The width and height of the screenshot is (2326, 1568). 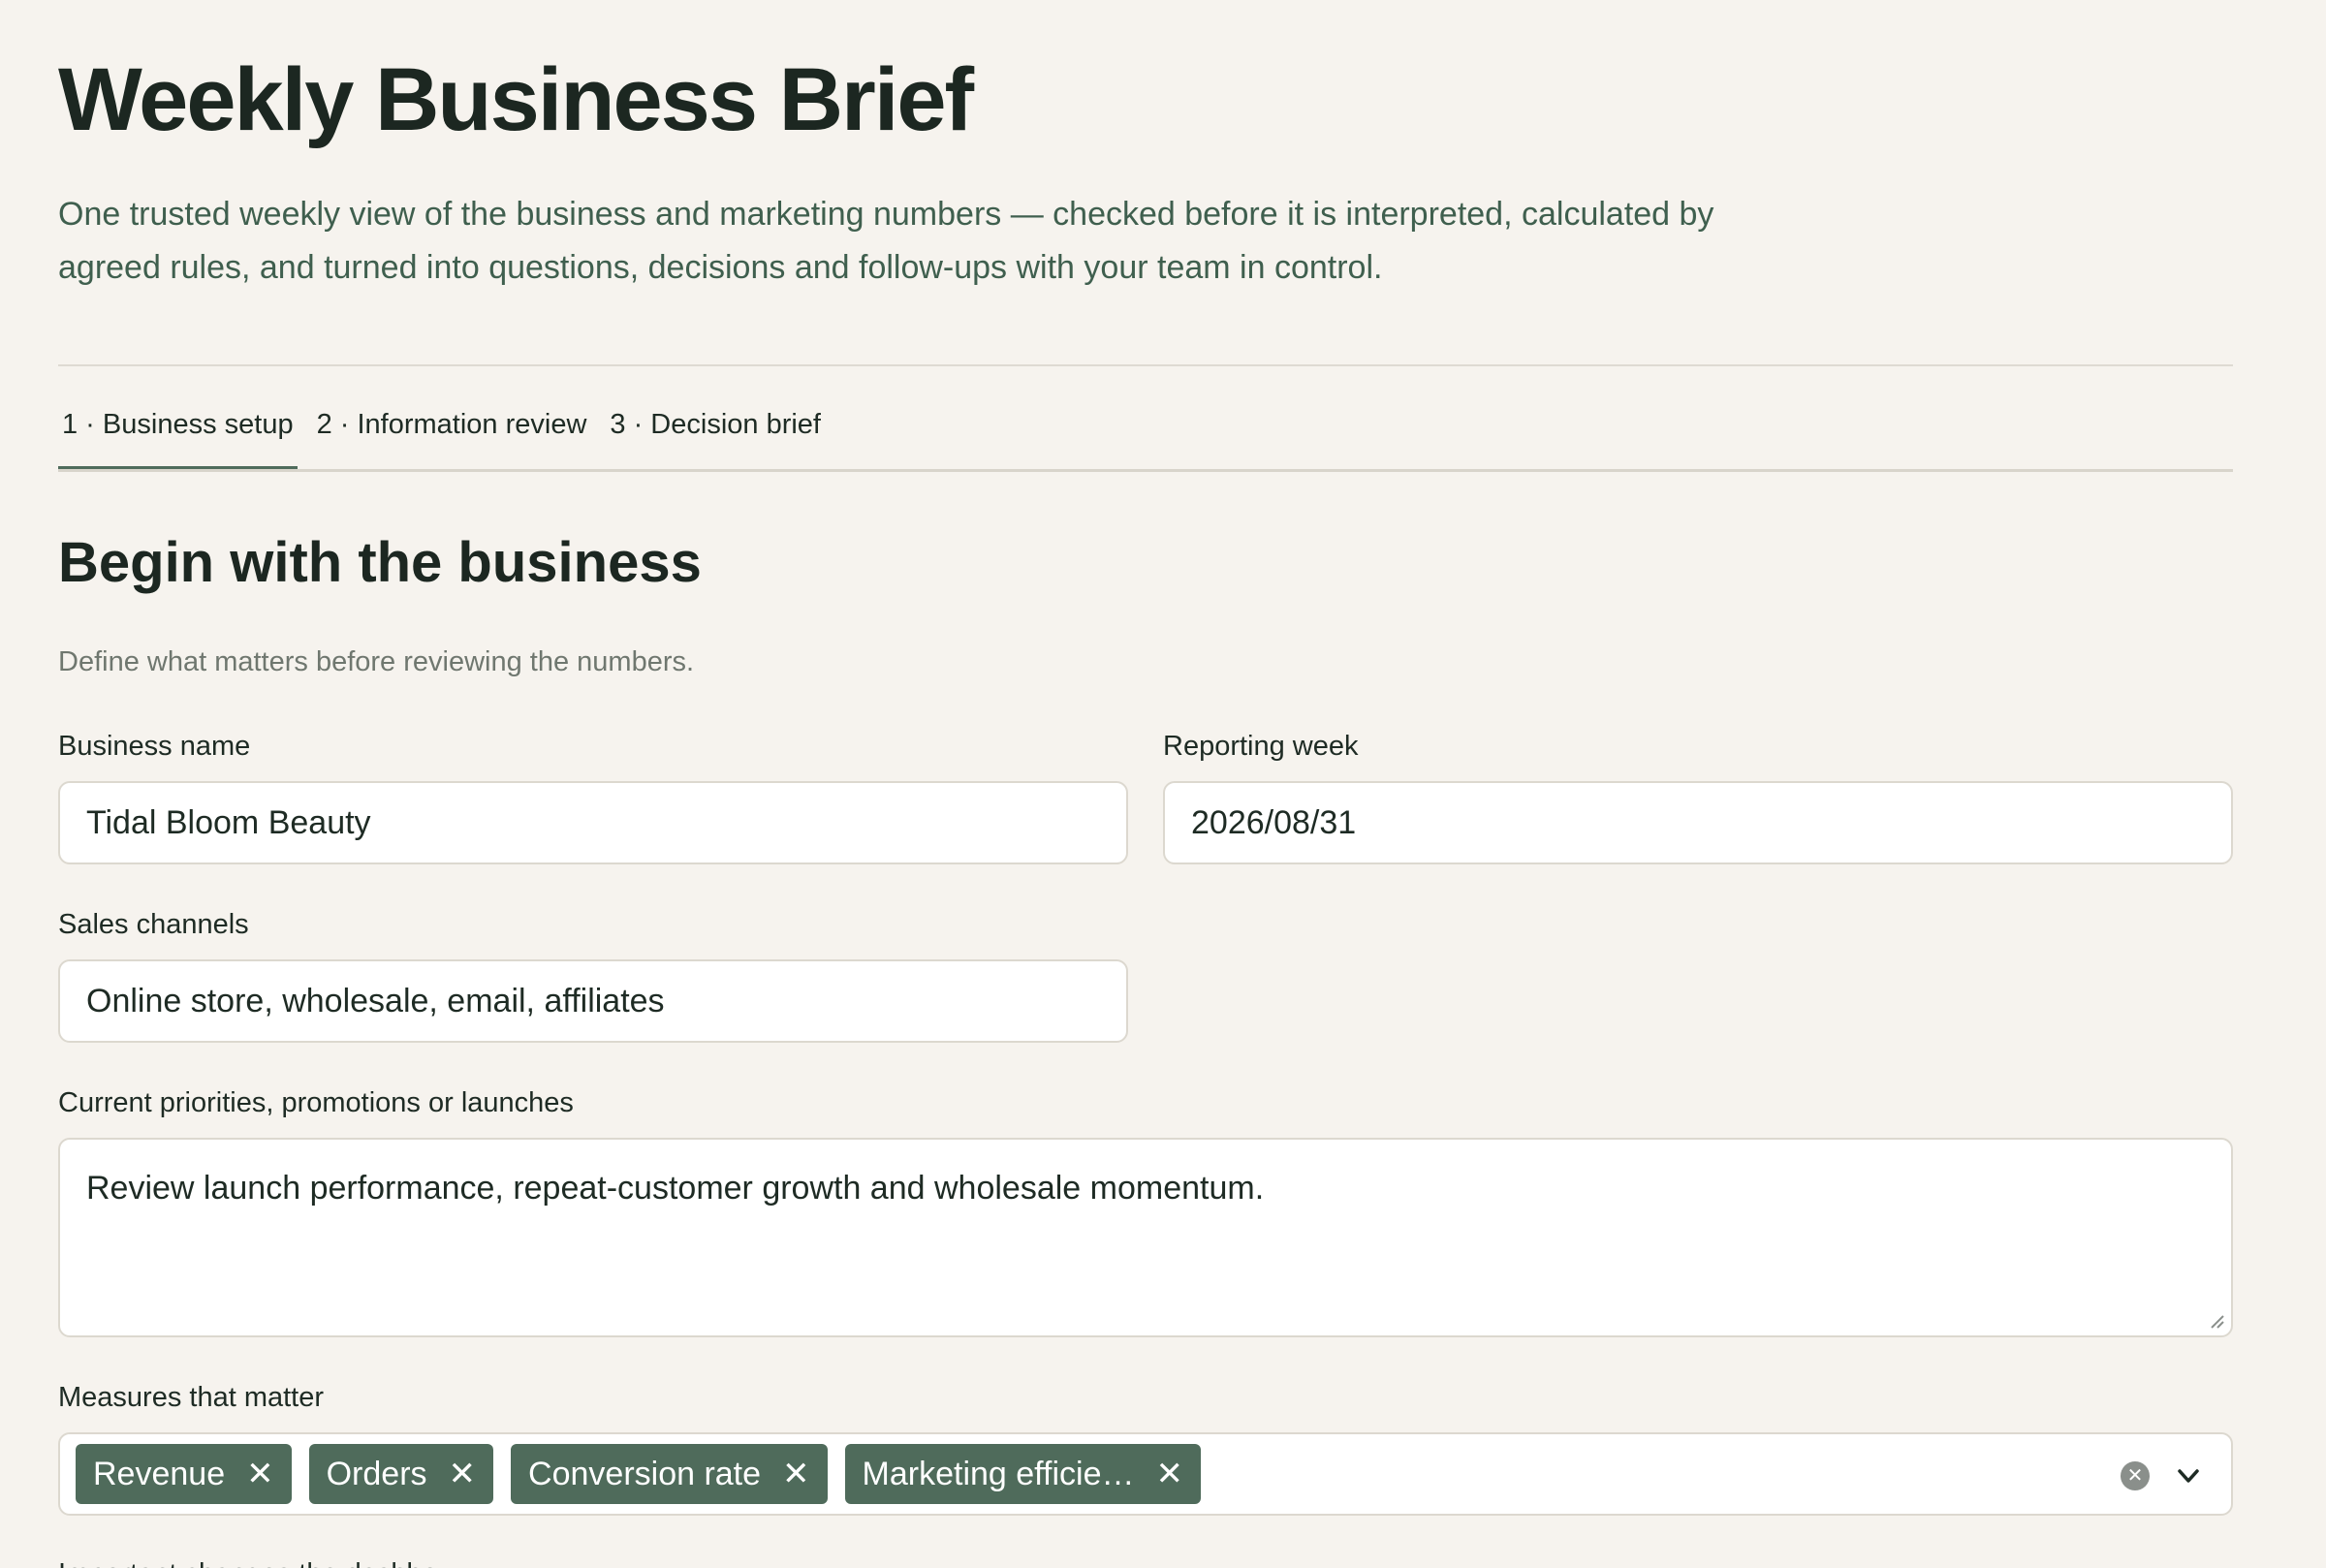 What do you see at coordinates (1274, 822) in the screenshot?
I see `reporting-week-value: 2026/08/31` at bounding box center [1274, 822].